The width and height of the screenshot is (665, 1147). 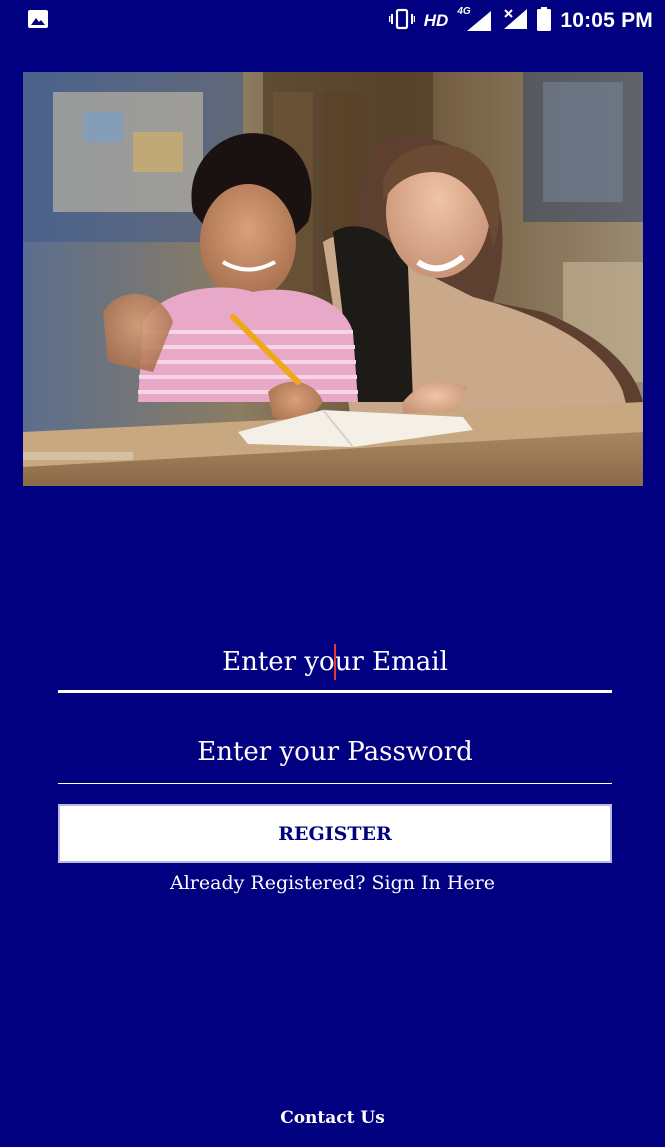 I want to click on email-placeholder: Enter your Email, so click(x=335, y=662).